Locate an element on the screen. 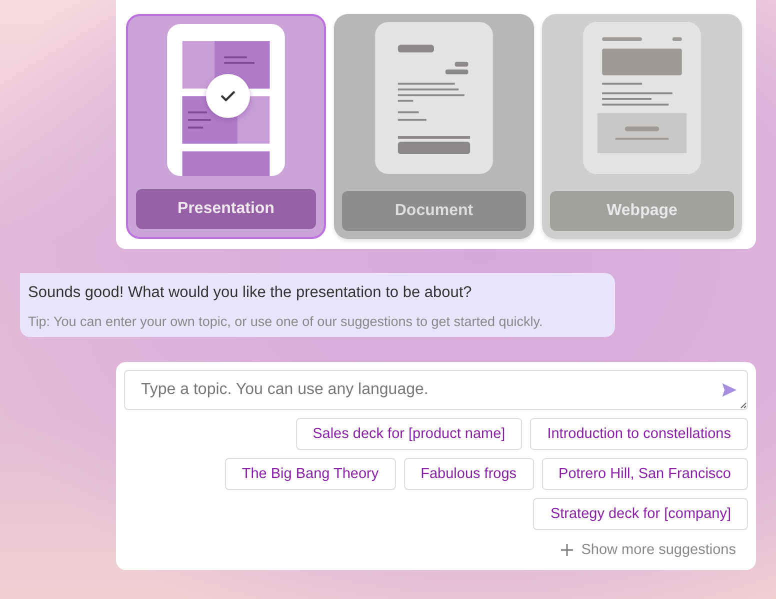 The width and height of the screenshot is (776, 599). format-label: Document is located at coordinates (434, 211).